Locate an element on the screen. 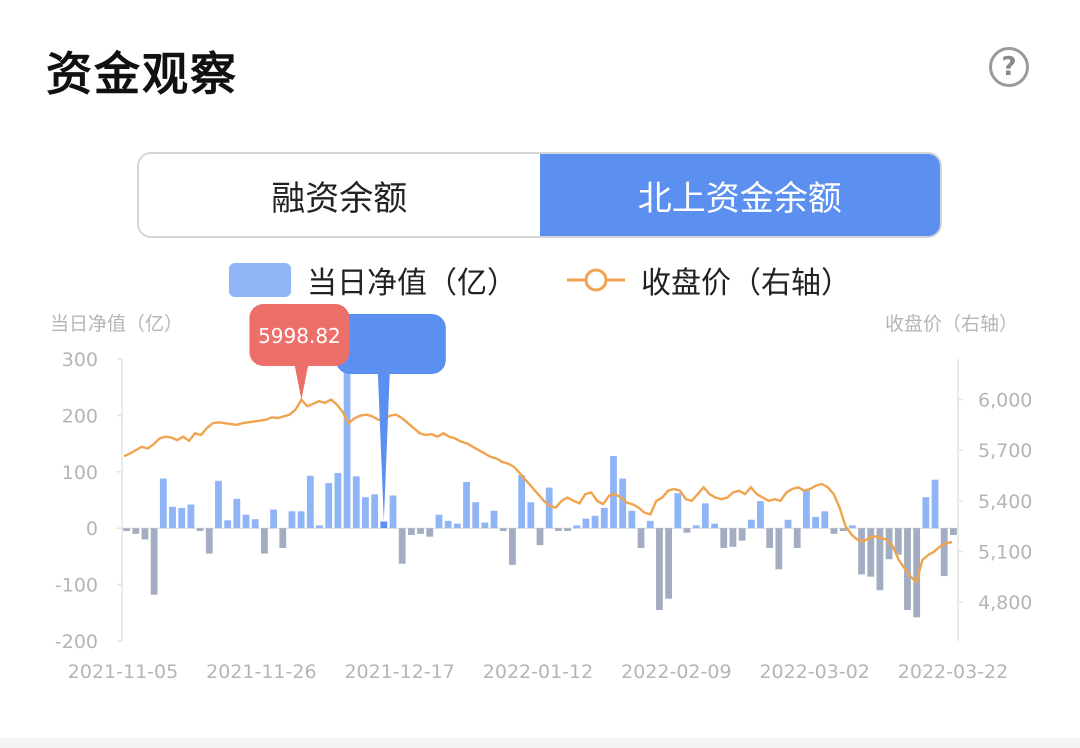 The width and height of the screenshot is (1080, 748). bar-tooltip-bubble is located at coordinates (390, 344).